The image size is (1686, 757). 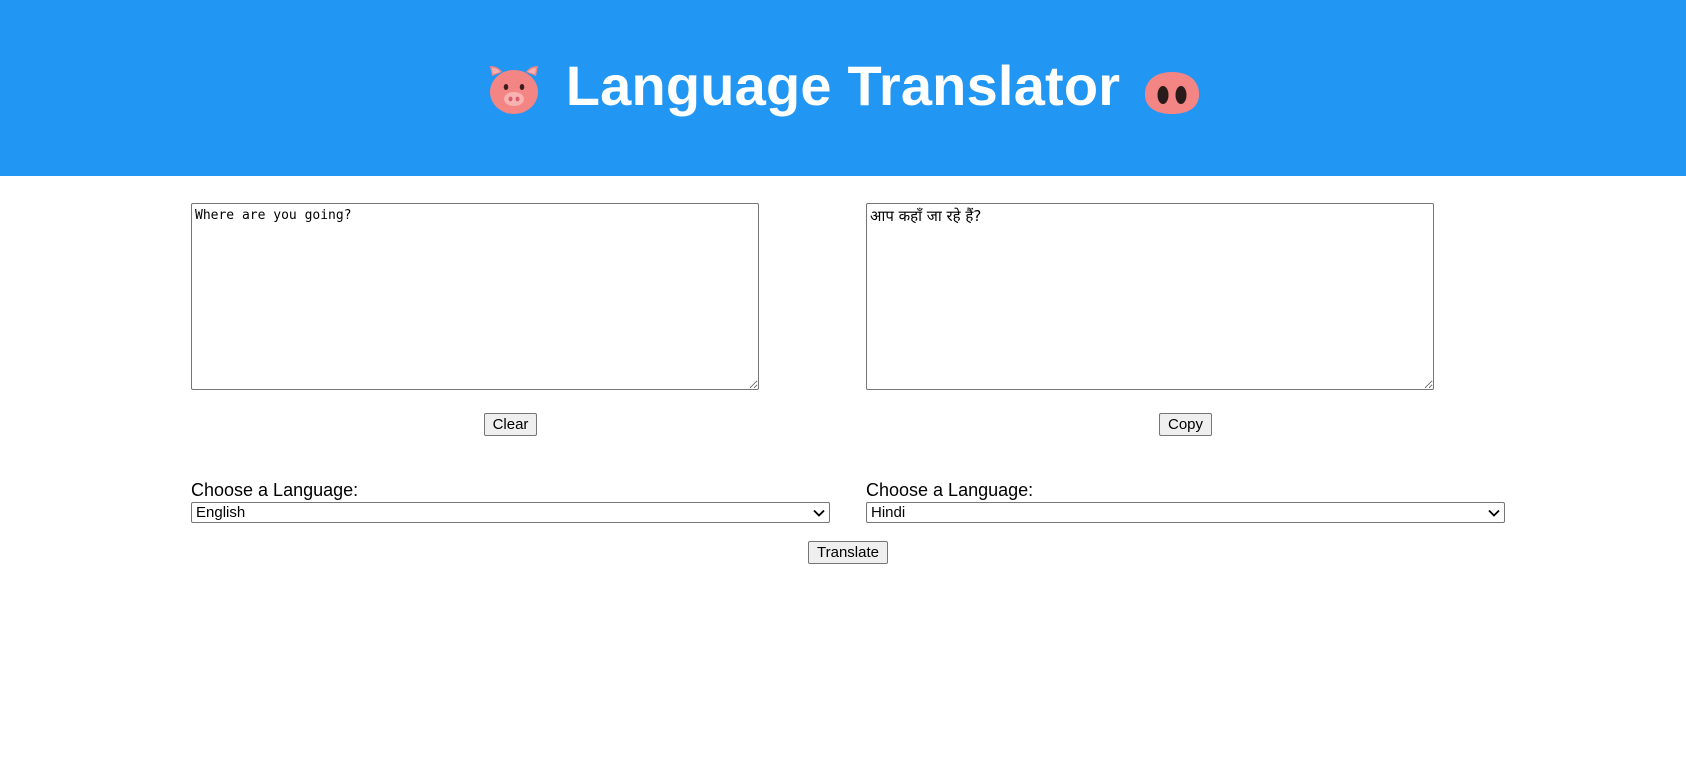 What do you see at coordinates (275, 490) in the screenshot?
I see `source-language-label: Choose a Language:` at bounding box center [275, 490].